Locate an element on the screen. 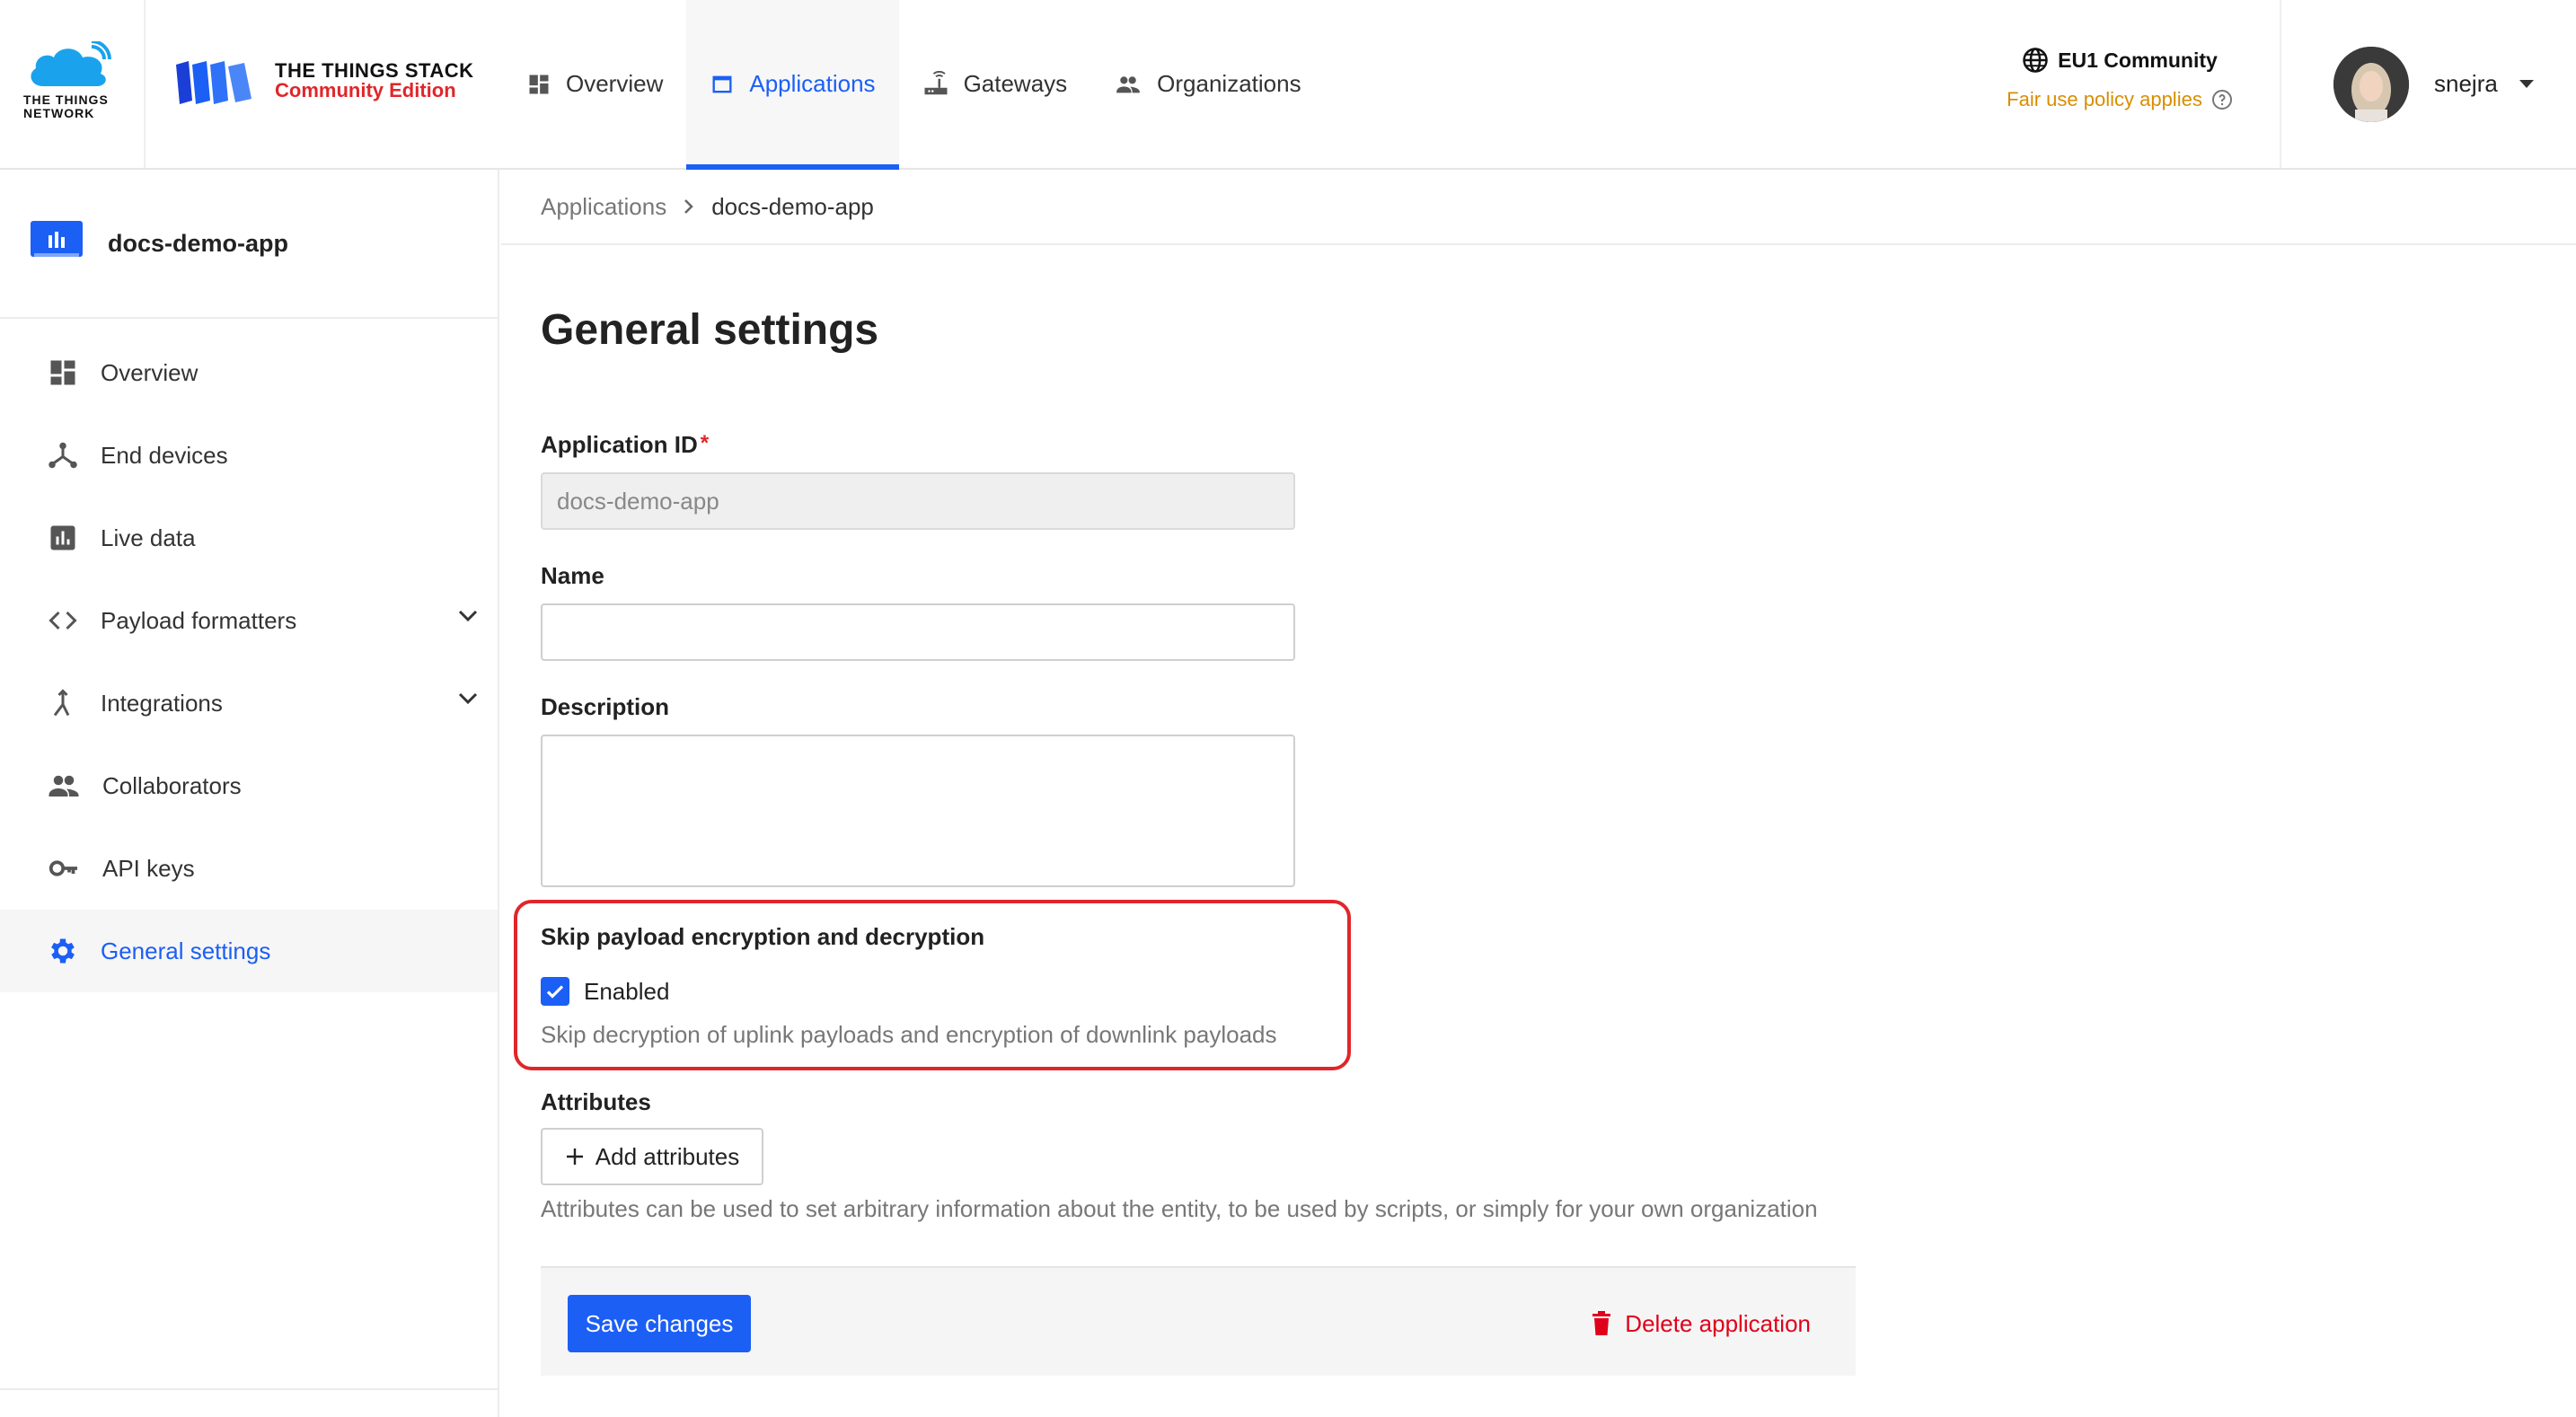 The width and height of the screenshot is (2576, 1417). code-icon is located at coordinates (63, 620).